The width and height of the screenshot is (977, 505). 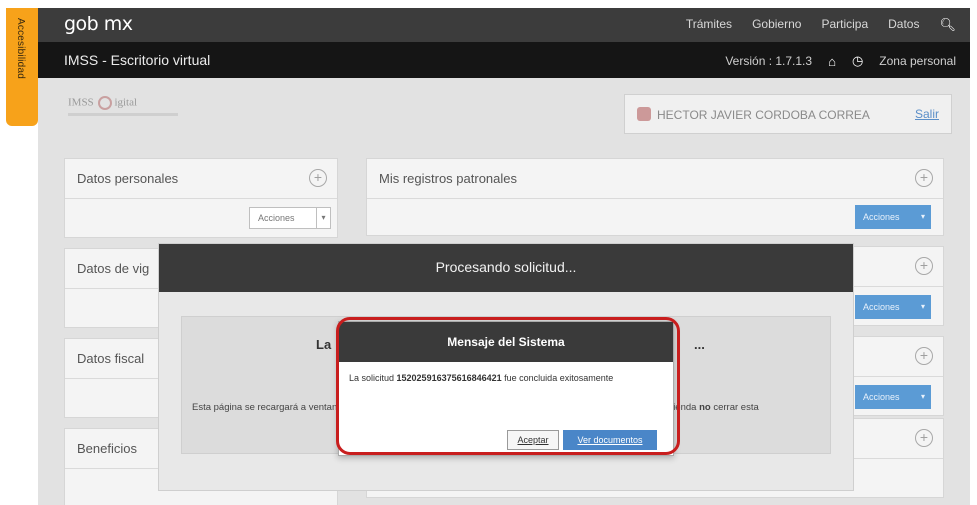 I want to click on panel-title: Datos fiscal, so click(x=111, y=358).